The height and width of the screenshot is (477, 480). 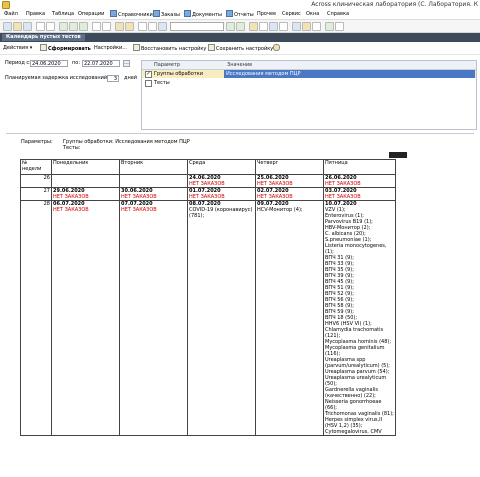 What do you see at coordinates (398, 155) in the screenshot?
I see `report-marker` at bounding box center [398, 155].